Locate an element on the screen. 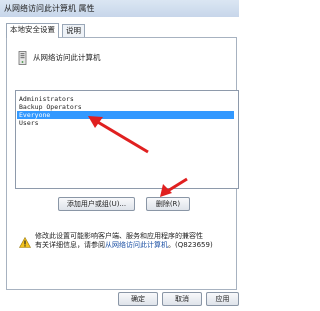 The height and width of the screenshot is (311, 320). tab-explain: 说明 is located at coordinates (73, 30).